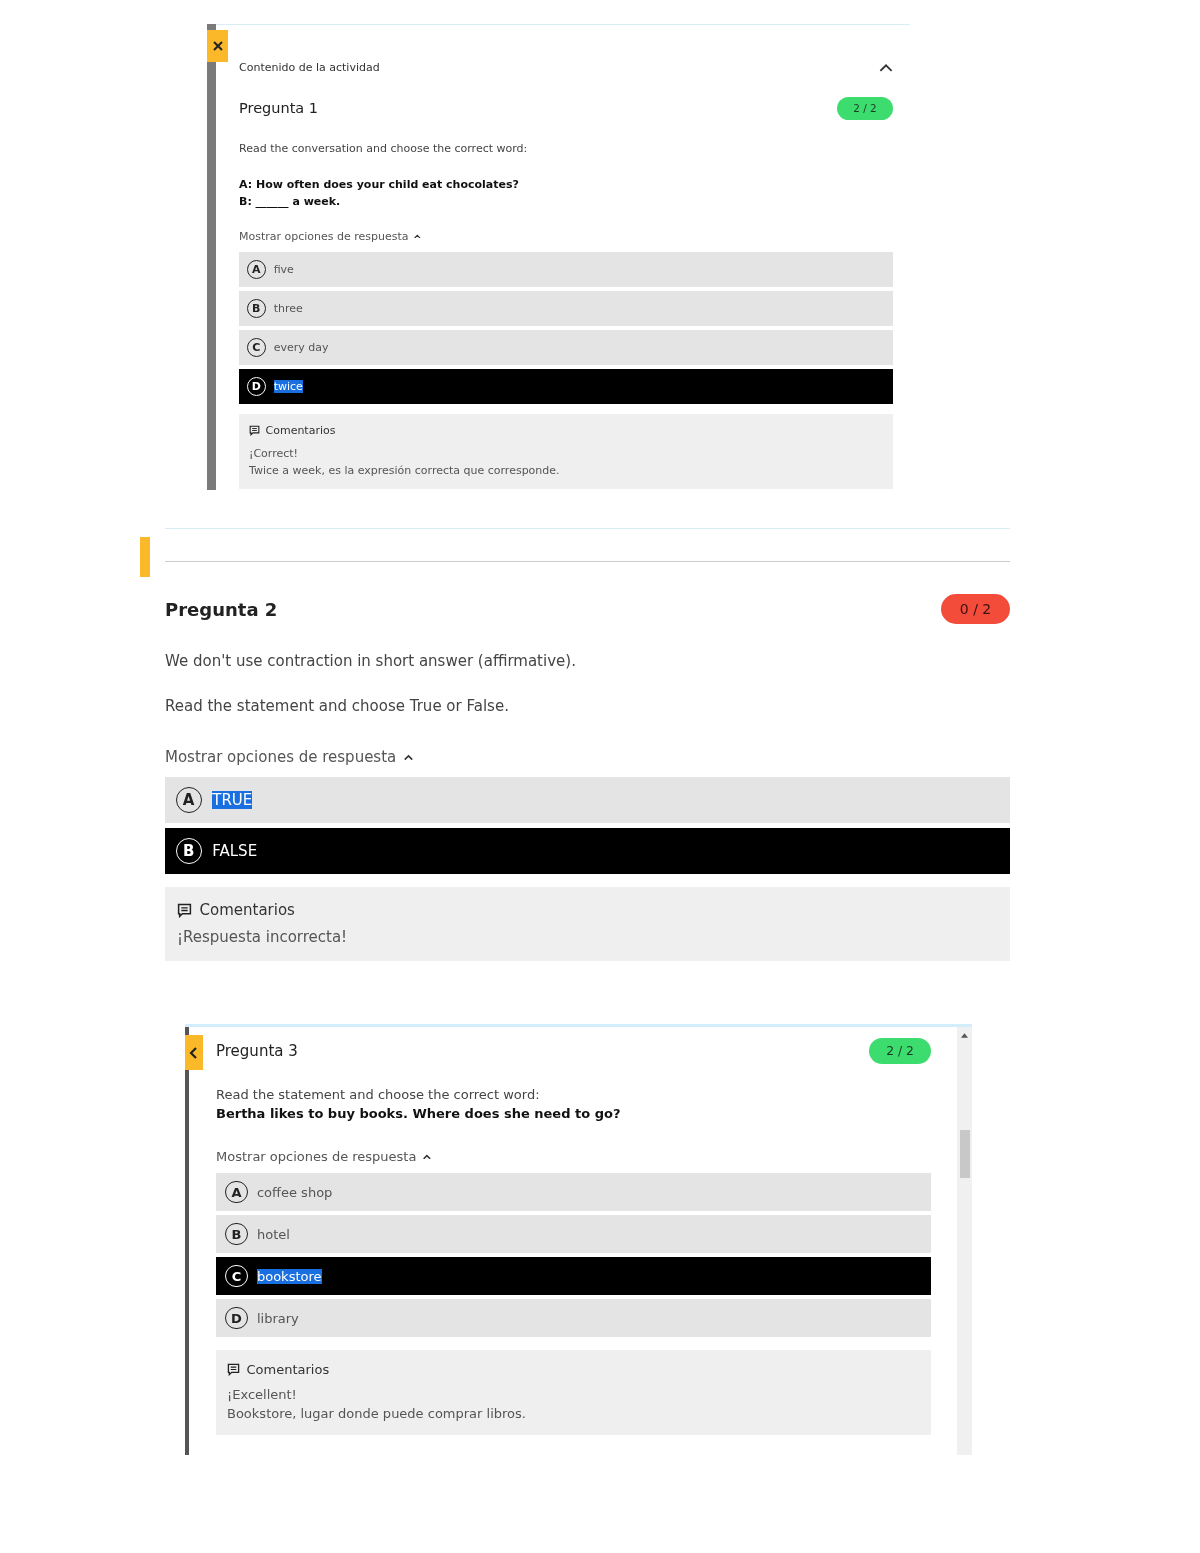 The width and height of the screenshot is (1200, 1553). I want to click on answer-option: A five, so click(566, 269).